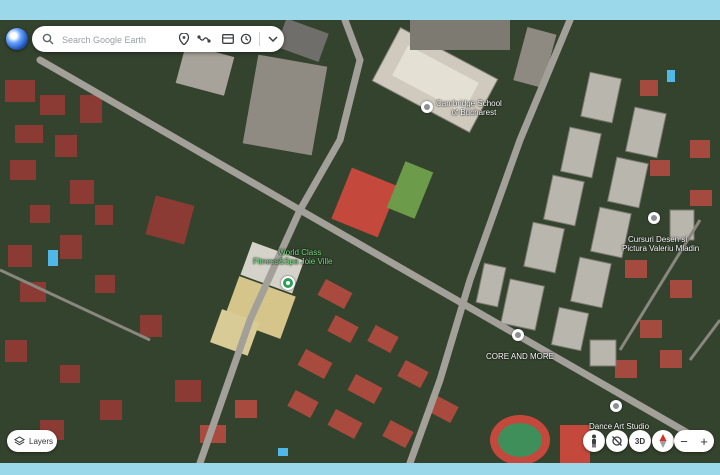  What do you see at coordinates (184, 39) in the screenshot?
I see `place-marker-icon` at bounding box center [184, 39].